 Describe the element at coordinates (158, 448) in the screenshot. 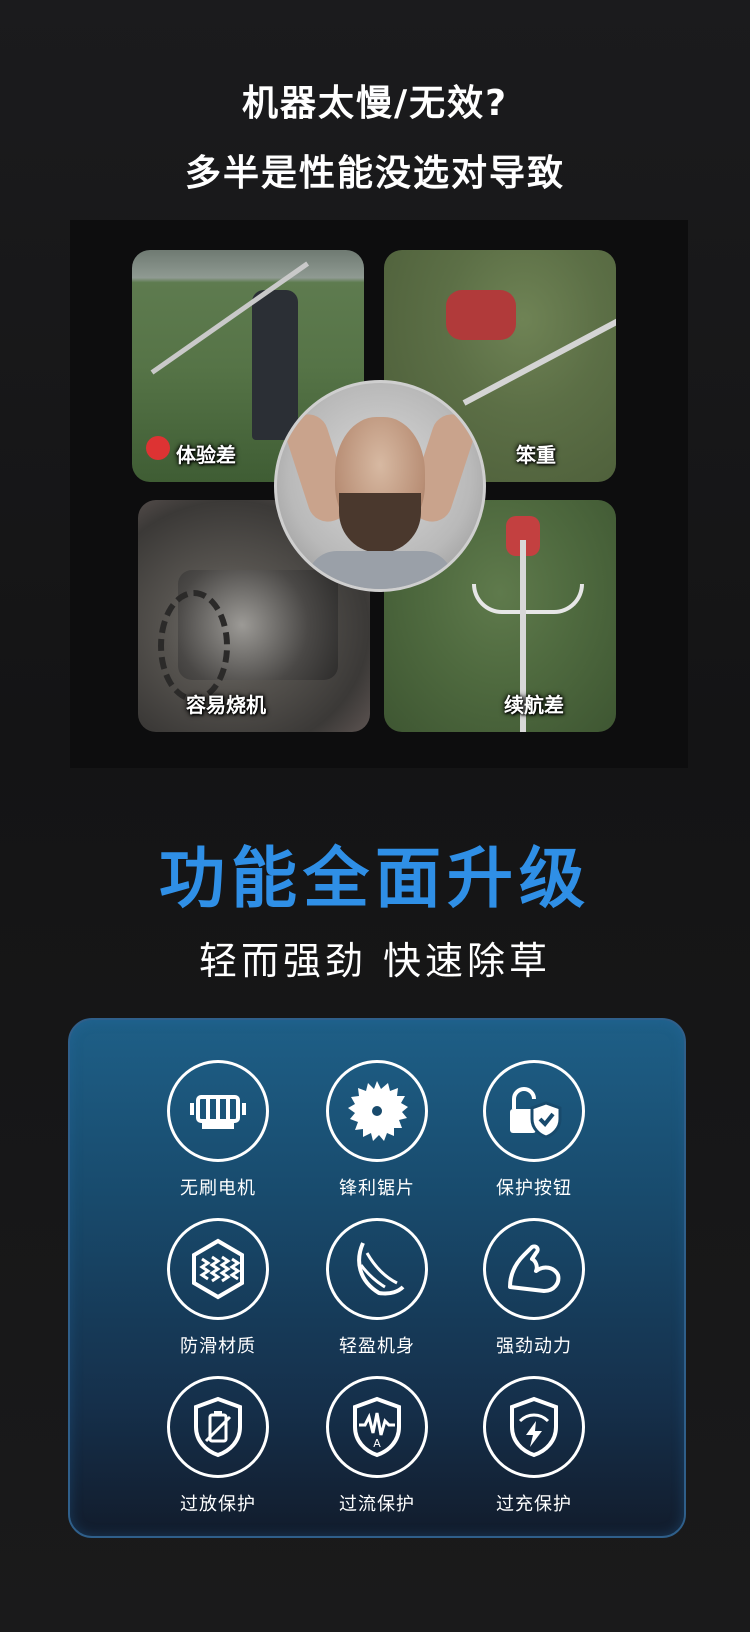

I see `trimmer-head` at that location.